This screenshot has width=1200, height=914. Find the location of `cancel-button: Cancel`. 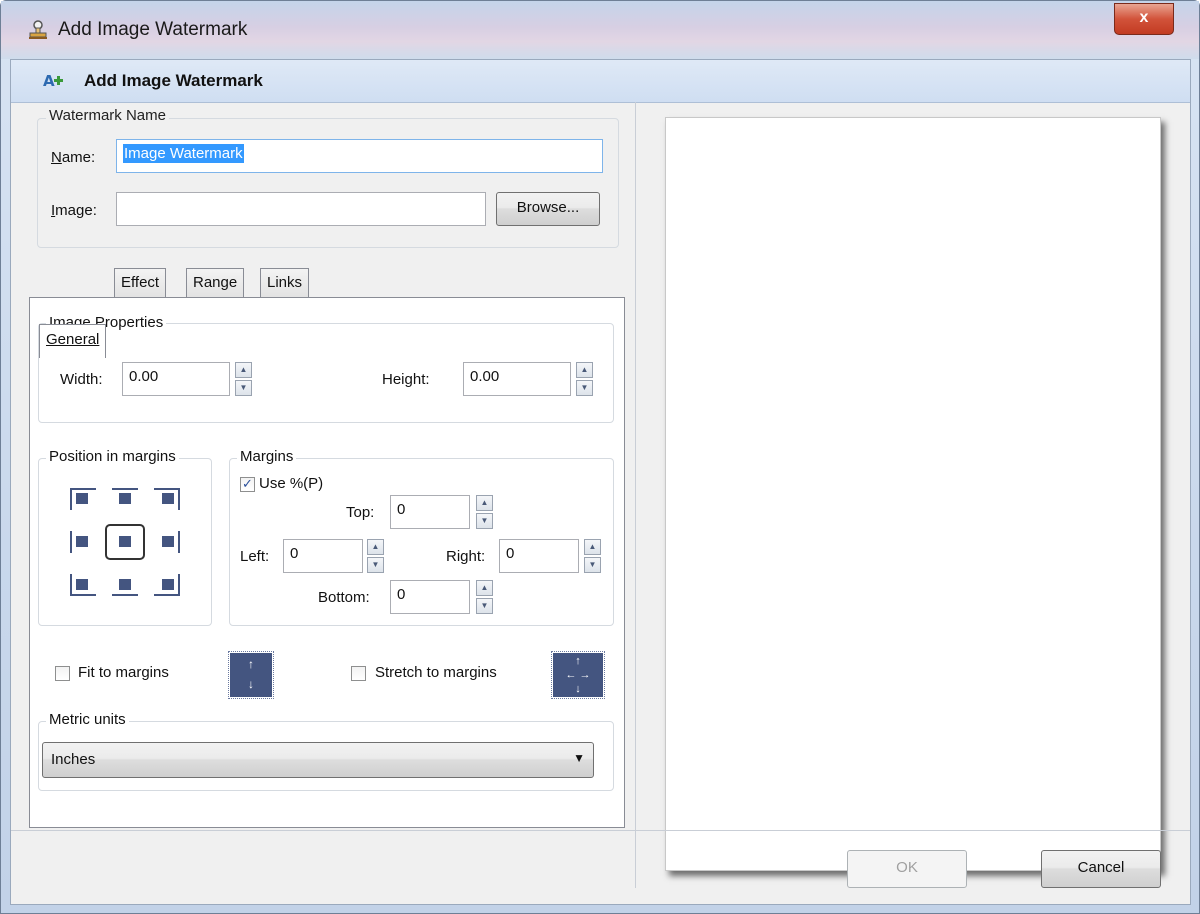

cancel-button: Cancel is located at coordinates (1101, 869).